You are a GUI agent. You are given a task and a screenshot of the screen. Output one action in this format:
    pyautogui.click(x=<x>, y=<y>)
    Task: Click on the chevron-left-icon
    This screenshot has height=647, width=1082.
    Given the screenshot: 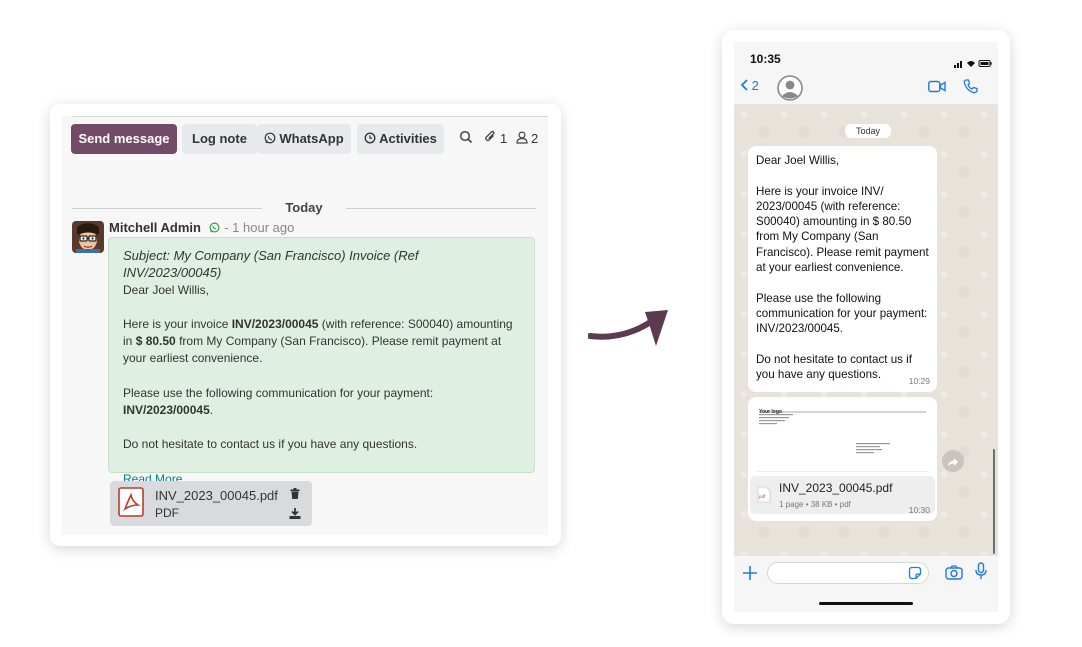 What is the action you would take?
    pyautogui.click(x=744, y=85)
    